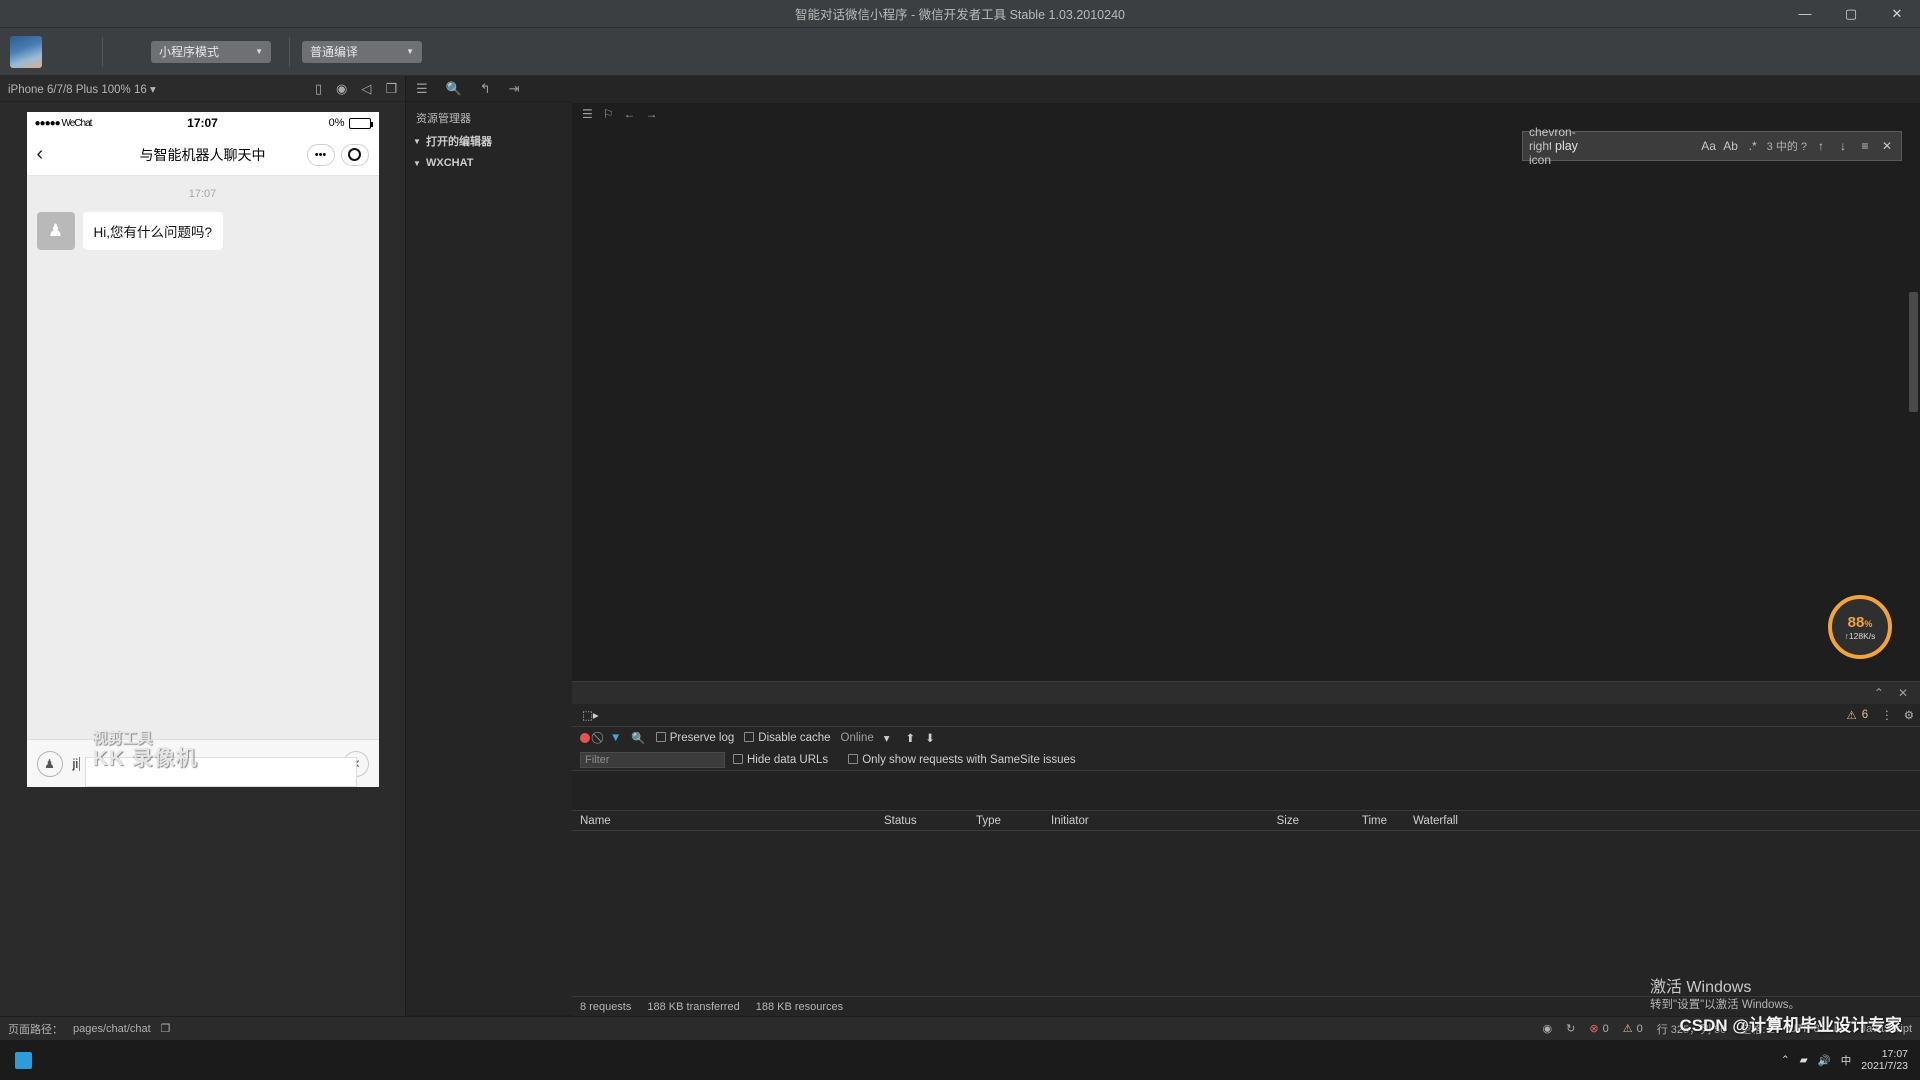  I want to click on th-type: Type, so click(1013, 821).